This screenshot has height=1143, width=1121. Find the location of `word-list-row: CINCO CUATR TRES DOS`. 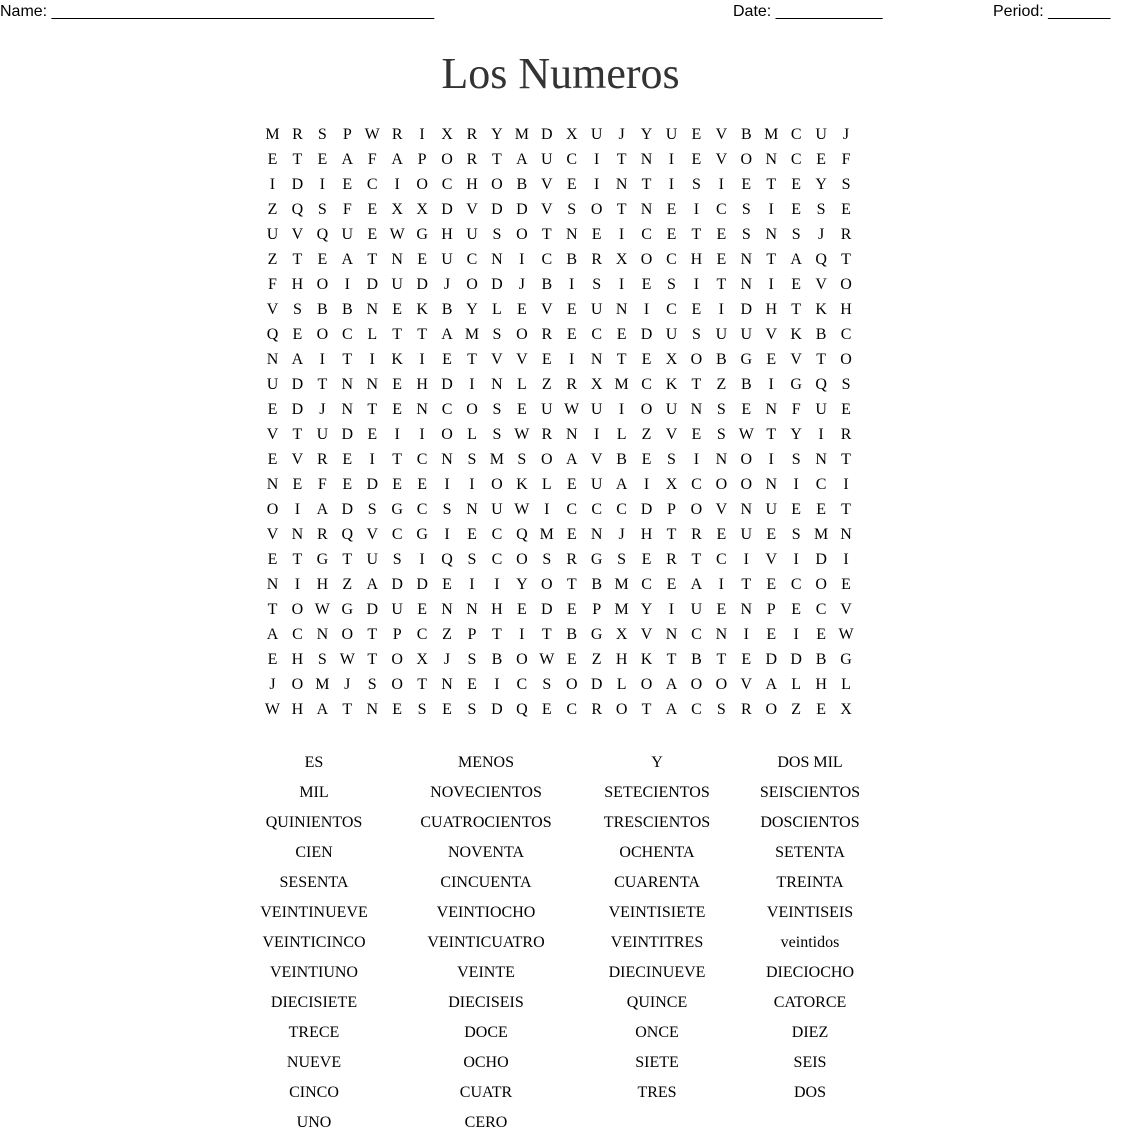

word-list-row: CINCO CUATR TRES DOS is located at coordinates (560, 1098).